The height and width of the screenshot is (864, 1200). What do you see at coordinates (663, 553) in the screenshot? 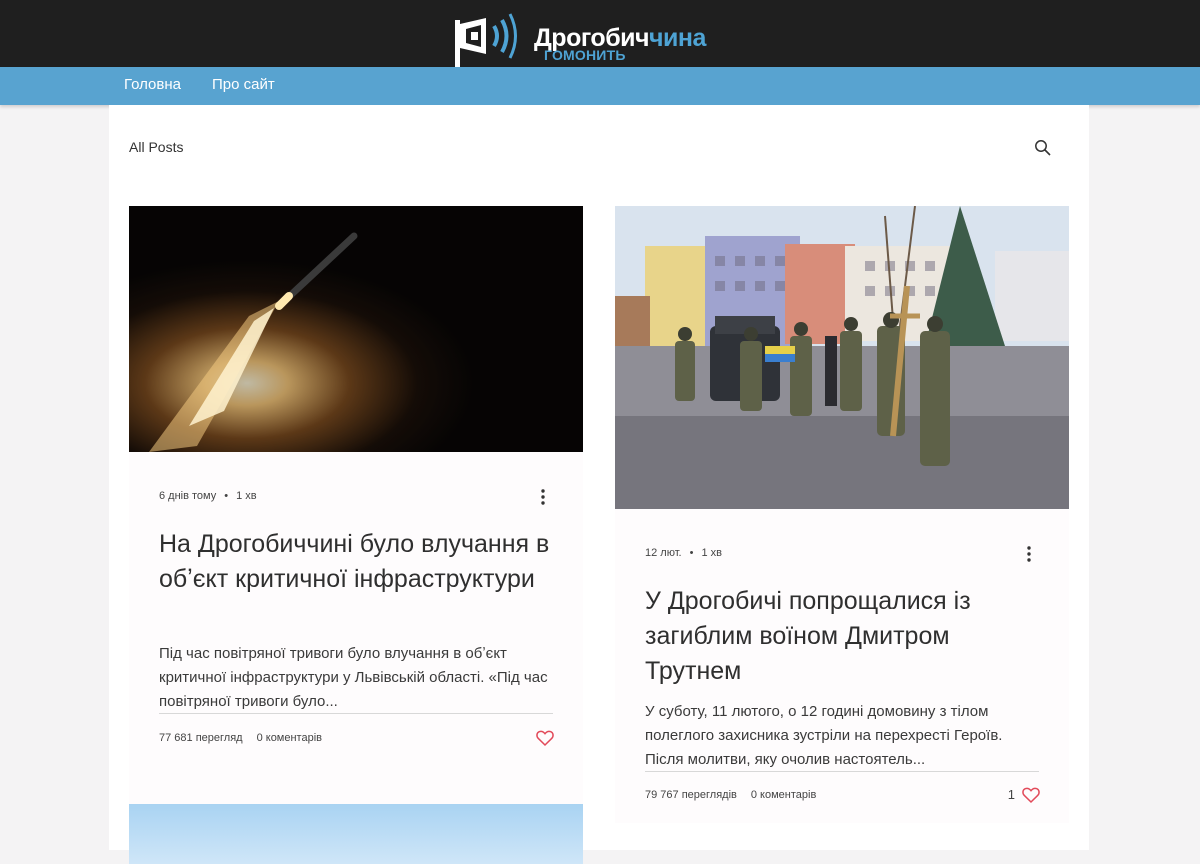
I see `post-date: 12 лют.` at bounding box center [663, 553].